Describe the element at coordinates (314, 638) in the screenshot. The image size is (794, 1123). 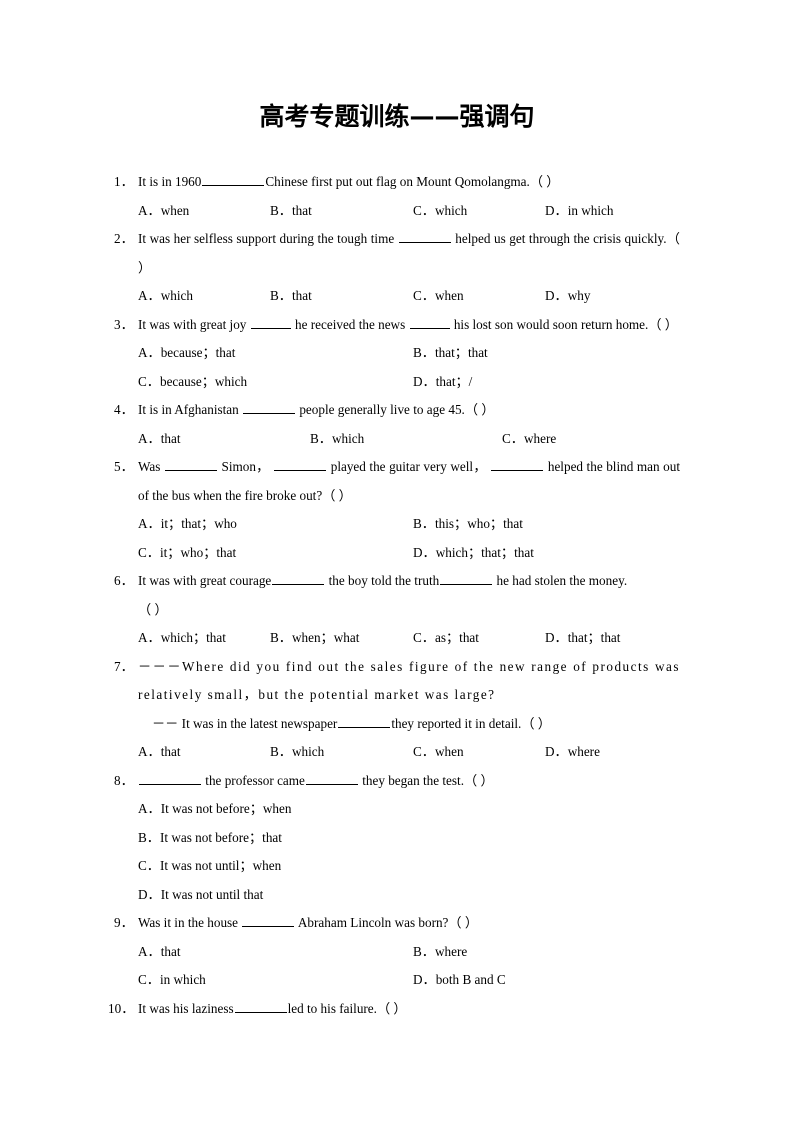
I see `option-b: B．when；what` at that location.